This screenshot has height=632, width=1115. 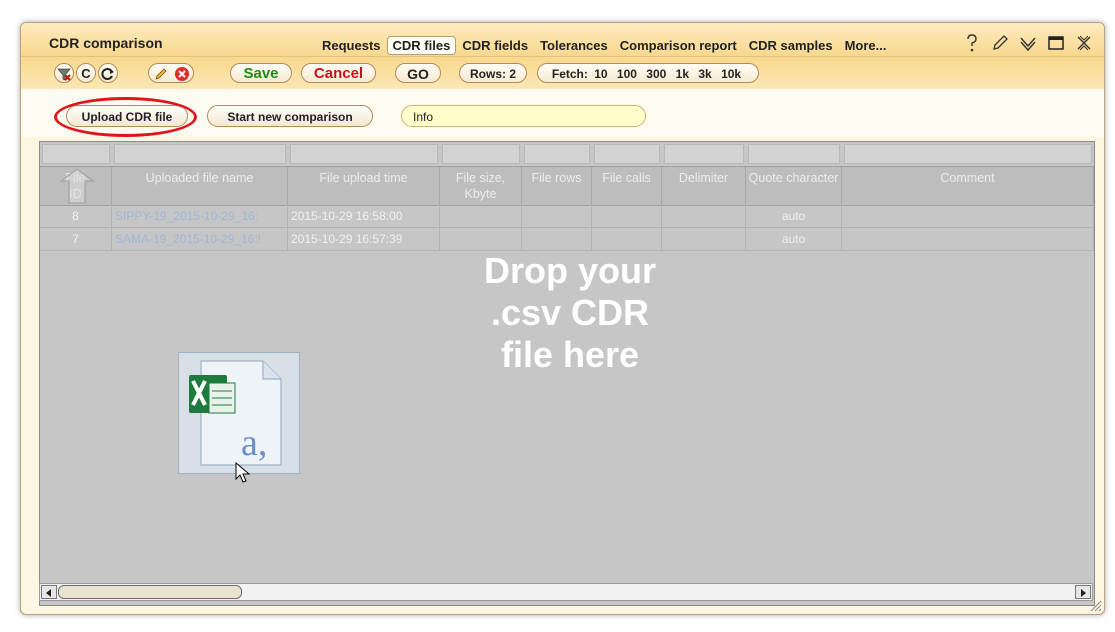 I want to click on fetch-option-1k: 1k, so click(x=682, y=74).